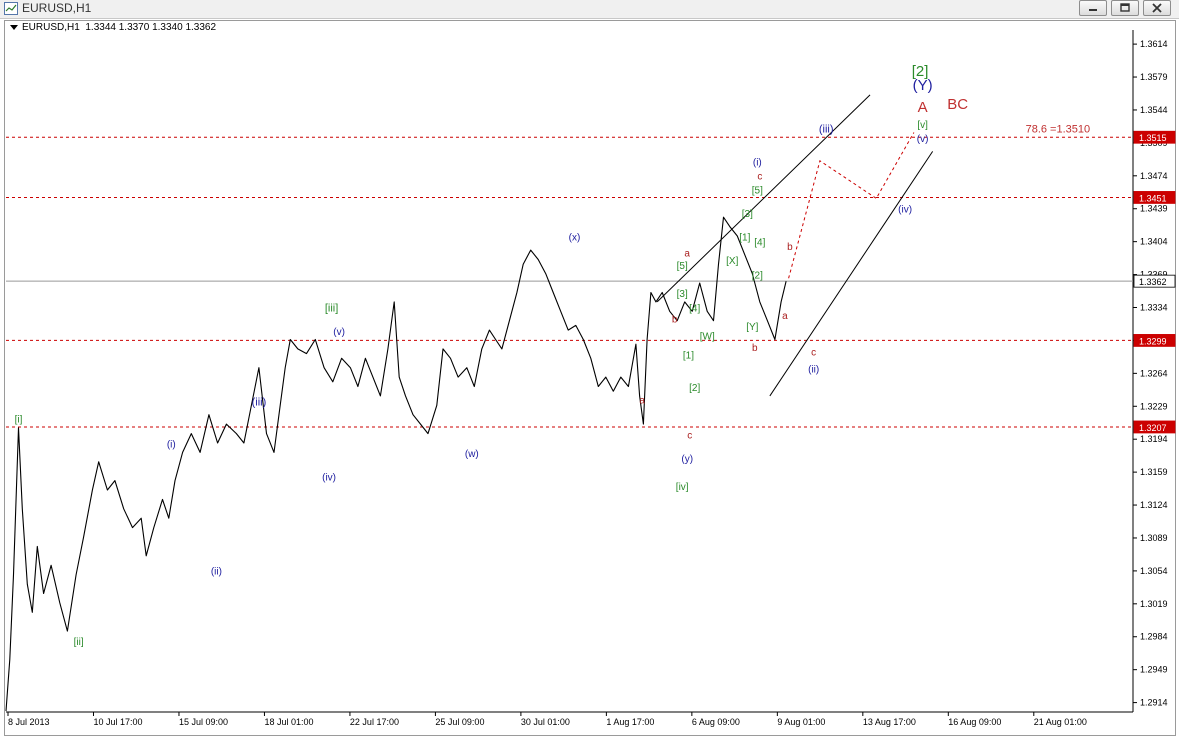  What do you see at coordinates (687, 459) in the screenshot?
I see `wave-label: (y)` at bounding box center [687, 459].